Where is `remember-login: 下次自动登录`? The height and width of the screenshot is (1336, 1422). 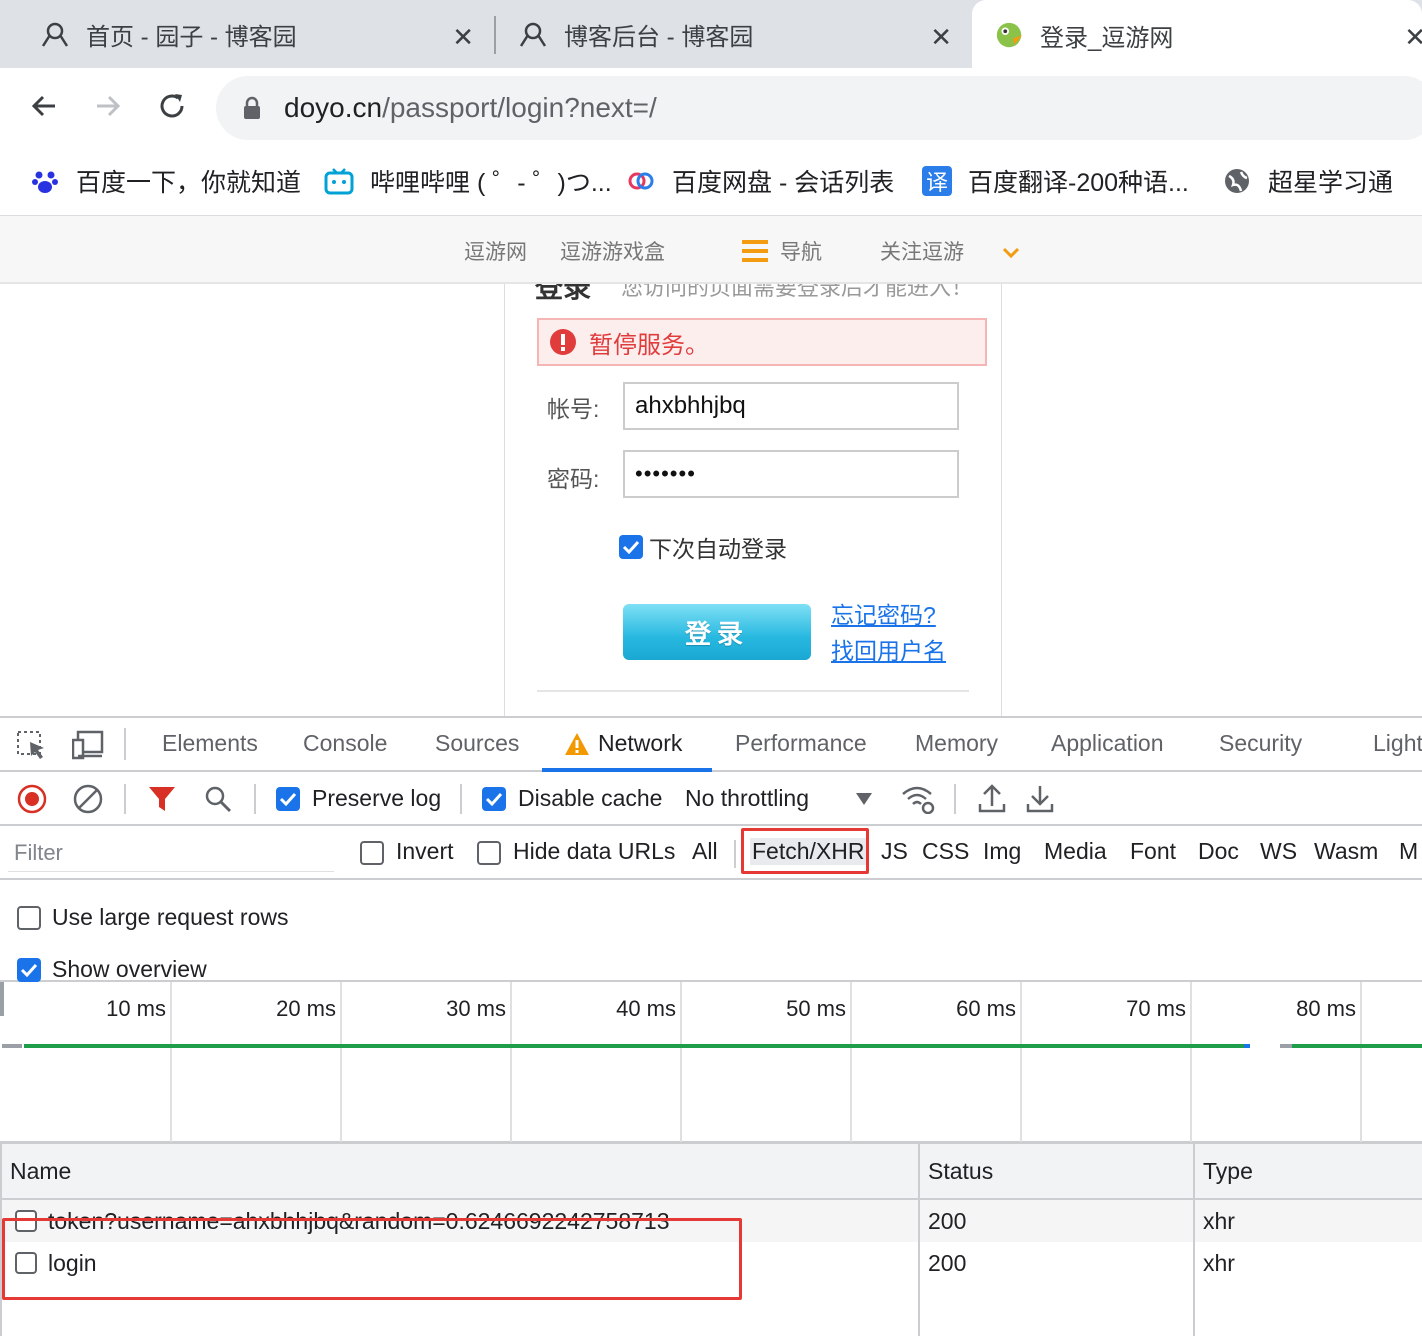 remember-login: 下次自动登录 is located at coordinates (703, 547).